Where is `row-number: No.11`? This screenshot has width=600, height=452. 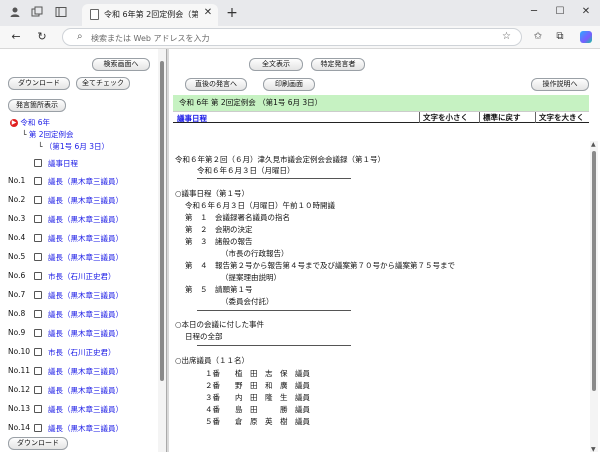 row-number: No.11 is located at coordinates (19, 370).